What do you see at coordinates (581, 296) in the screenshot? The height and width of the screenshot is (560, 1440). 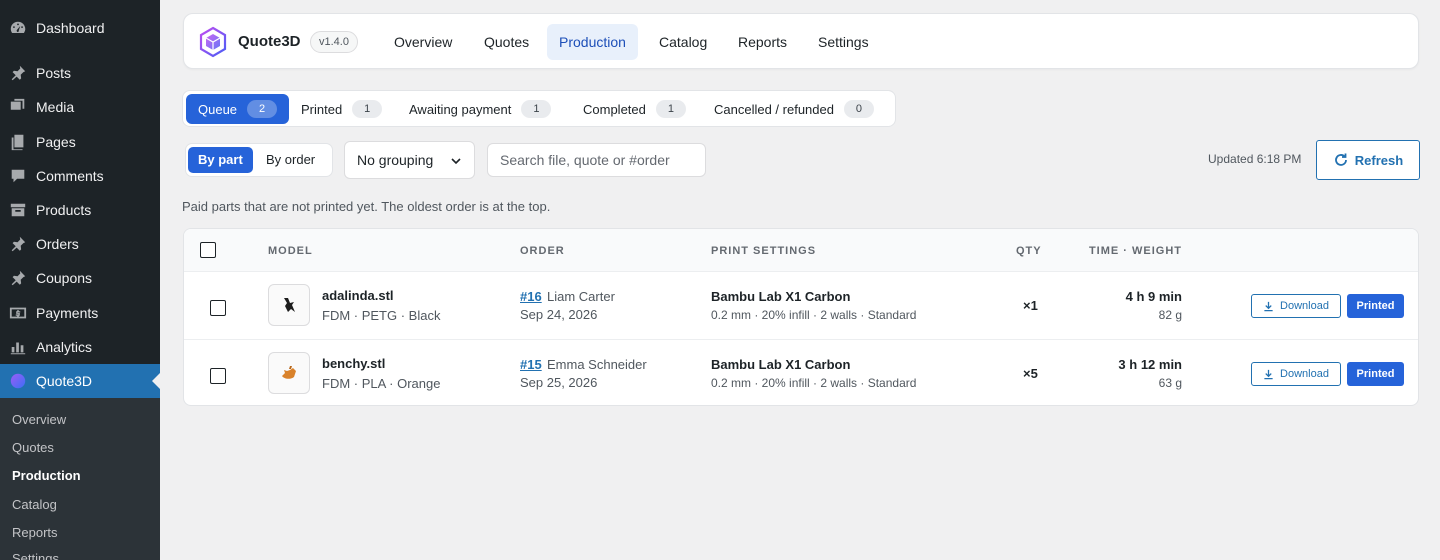 I see `order-customer: Liam Carter` at bounding box center [581, 296].